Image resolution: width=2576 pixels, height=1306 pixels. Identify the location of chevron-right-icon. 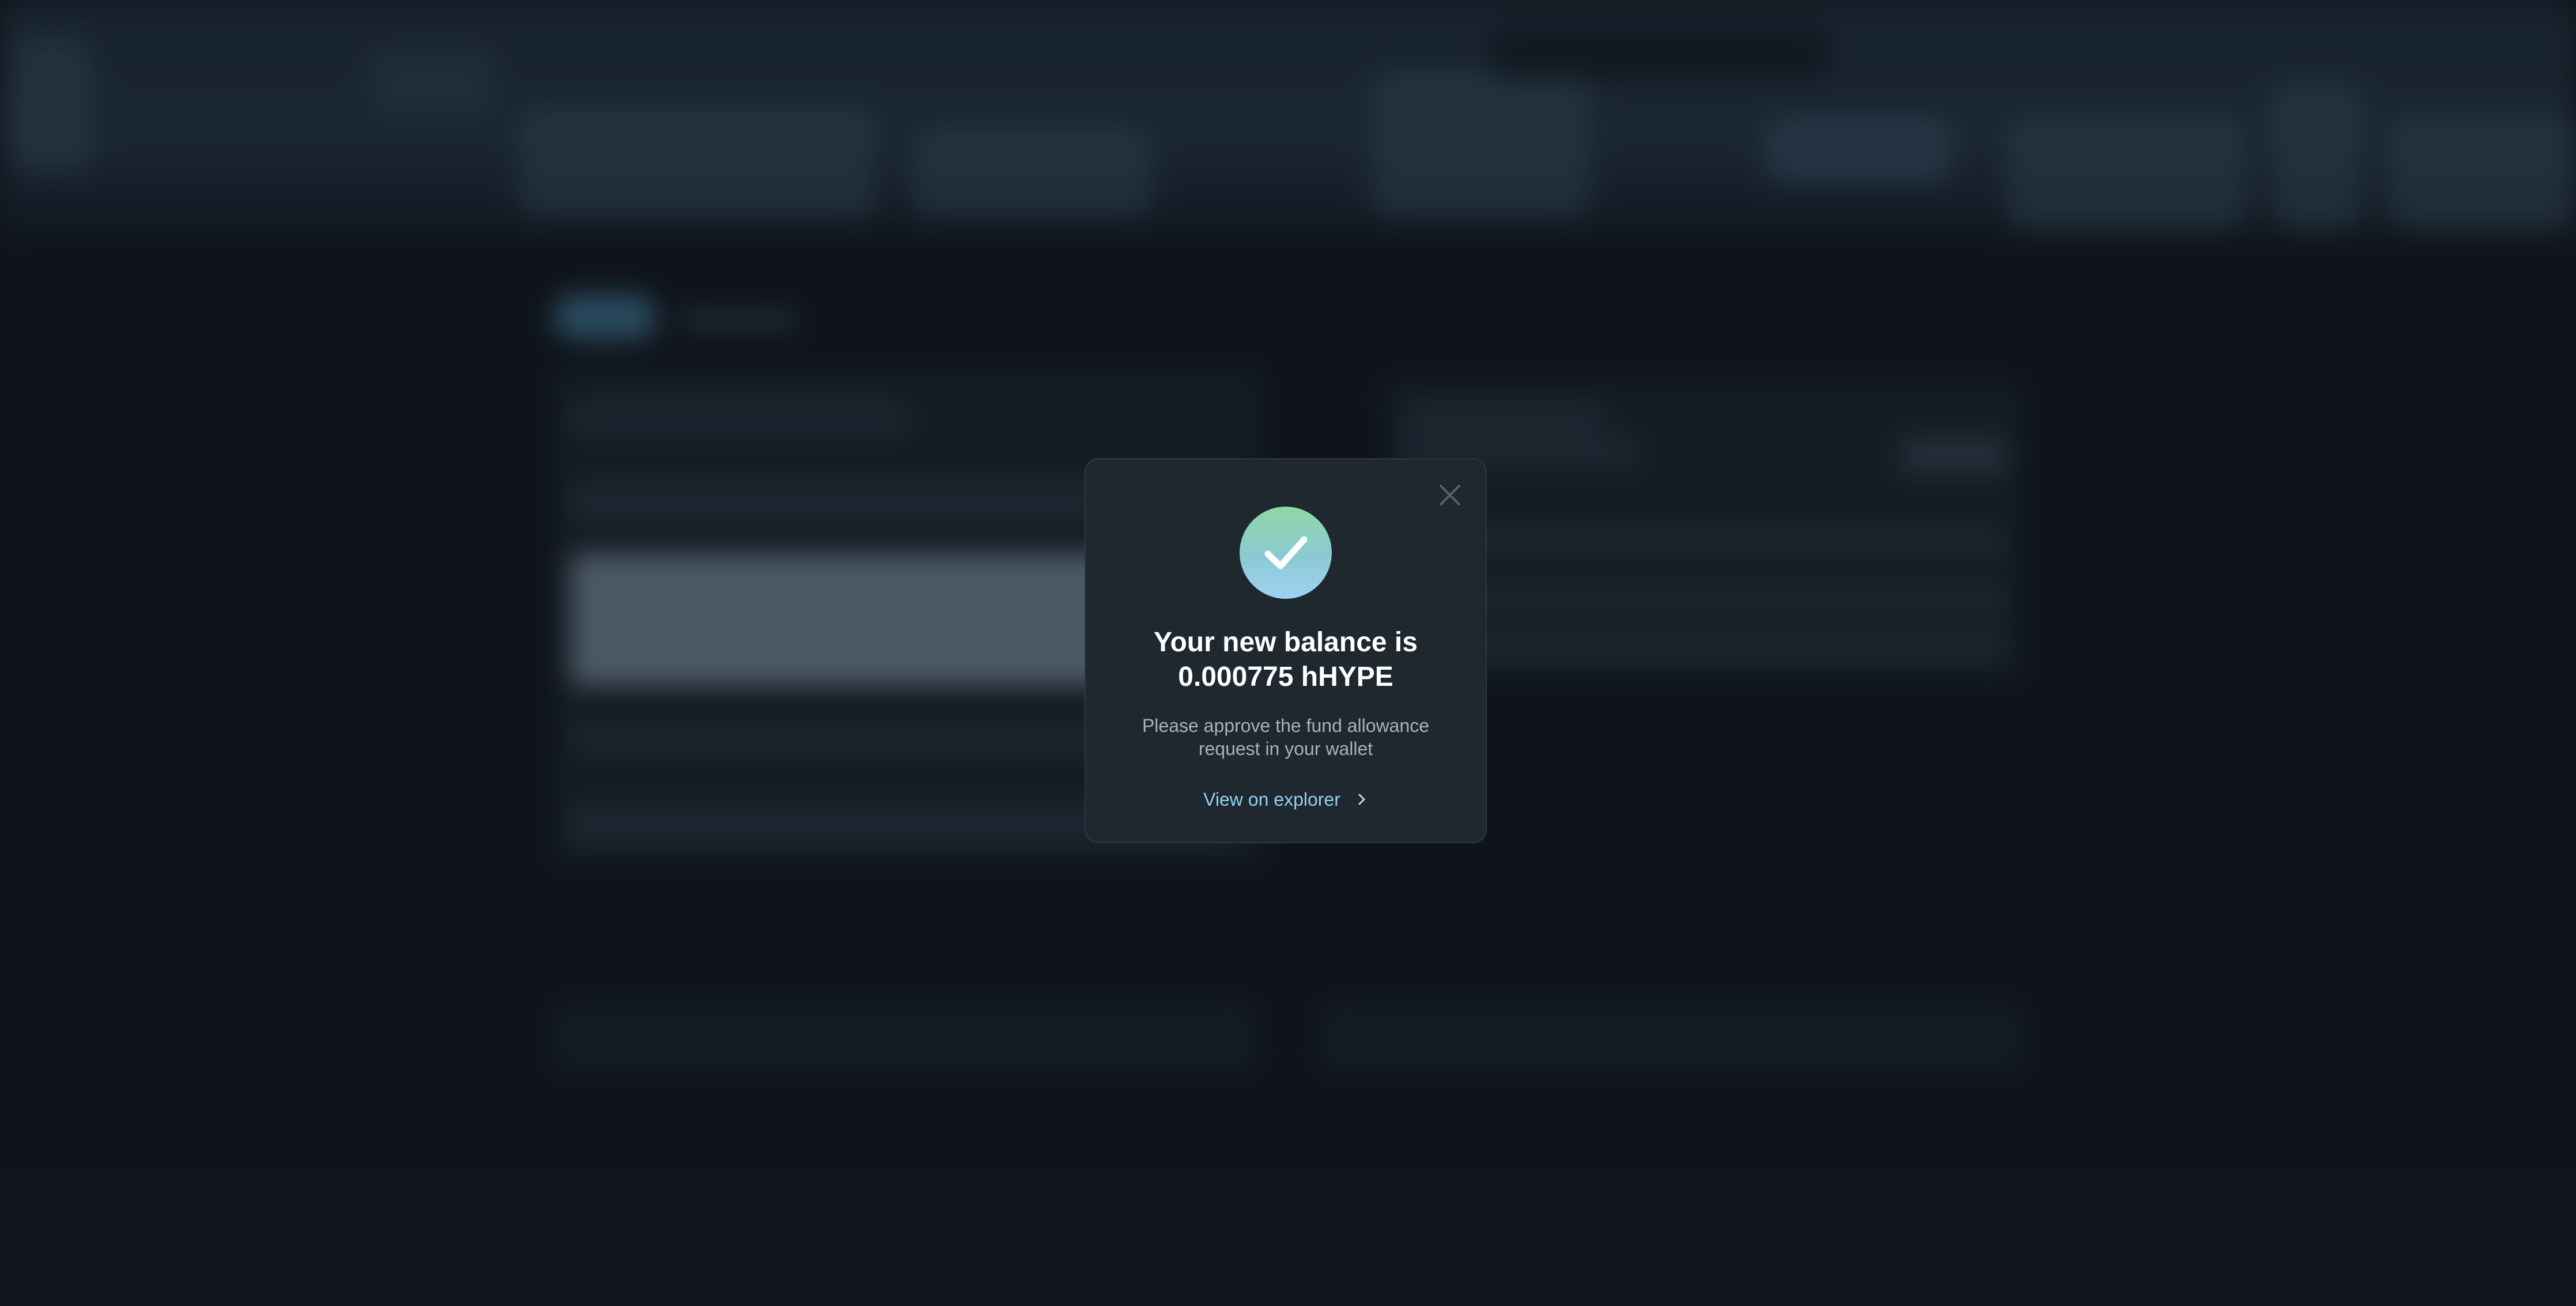
(1361, 799).